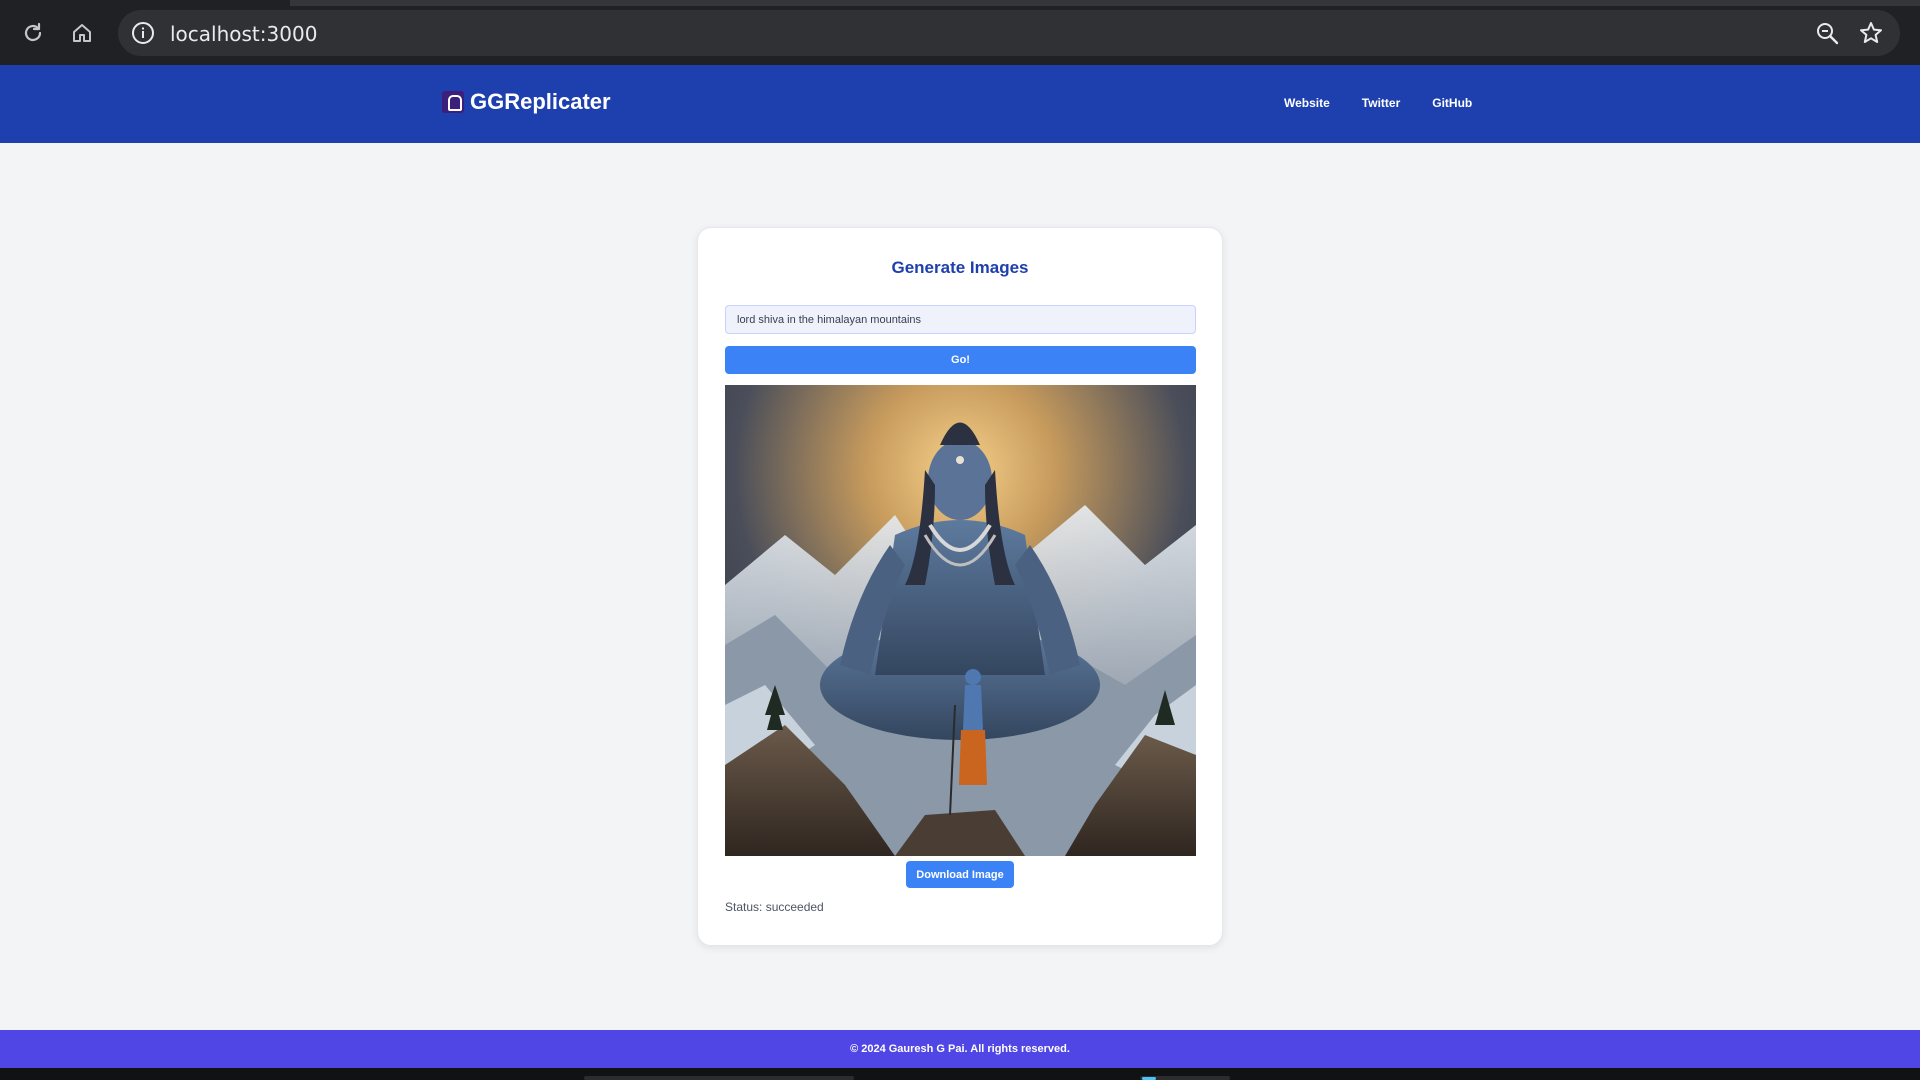  Describe the element at coordinates (1827, 33) in the screenshot. I see `zoom-icon` at that location.